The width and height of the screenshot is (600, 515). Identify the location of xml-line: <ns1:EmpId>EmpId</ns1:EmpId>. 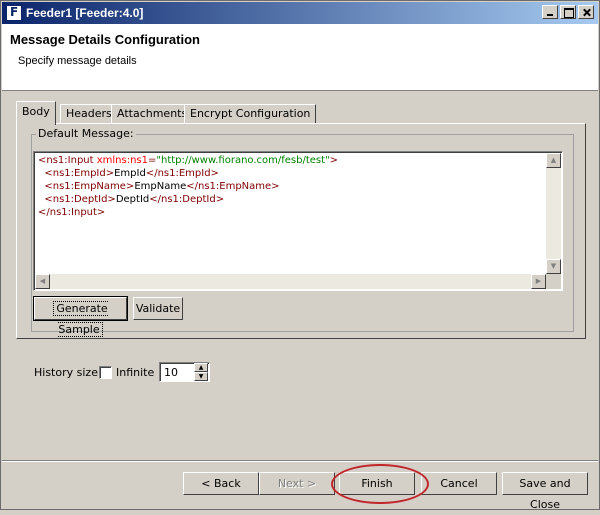
(188, 173).